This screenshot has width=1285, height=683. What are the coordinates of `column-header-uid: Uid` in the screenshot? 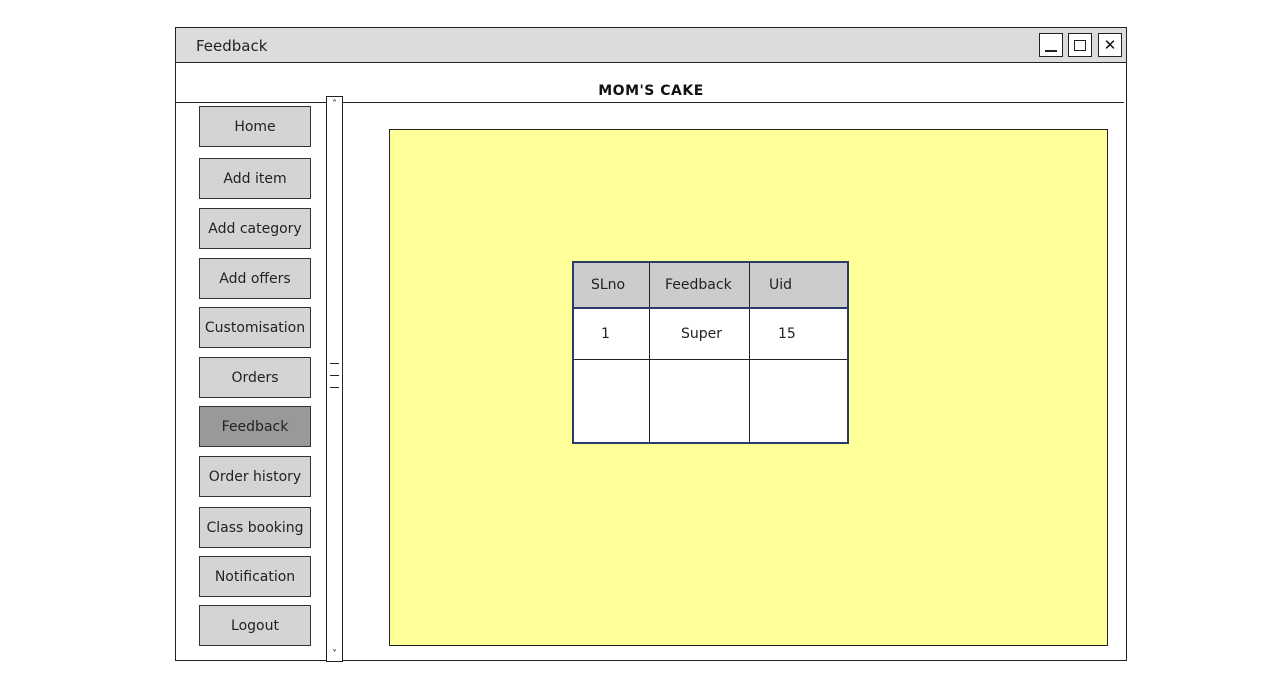 It's located at (781, 285).